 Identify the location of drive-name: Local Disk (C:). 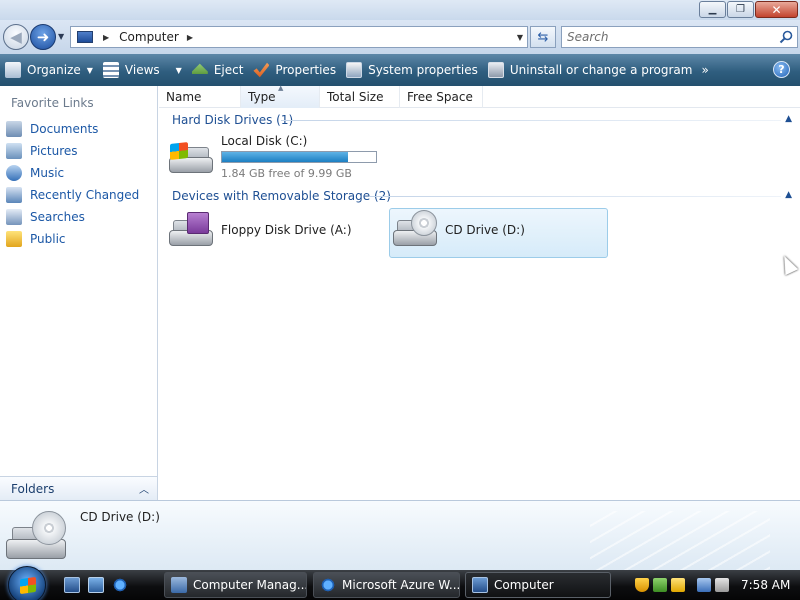
(264, 141).